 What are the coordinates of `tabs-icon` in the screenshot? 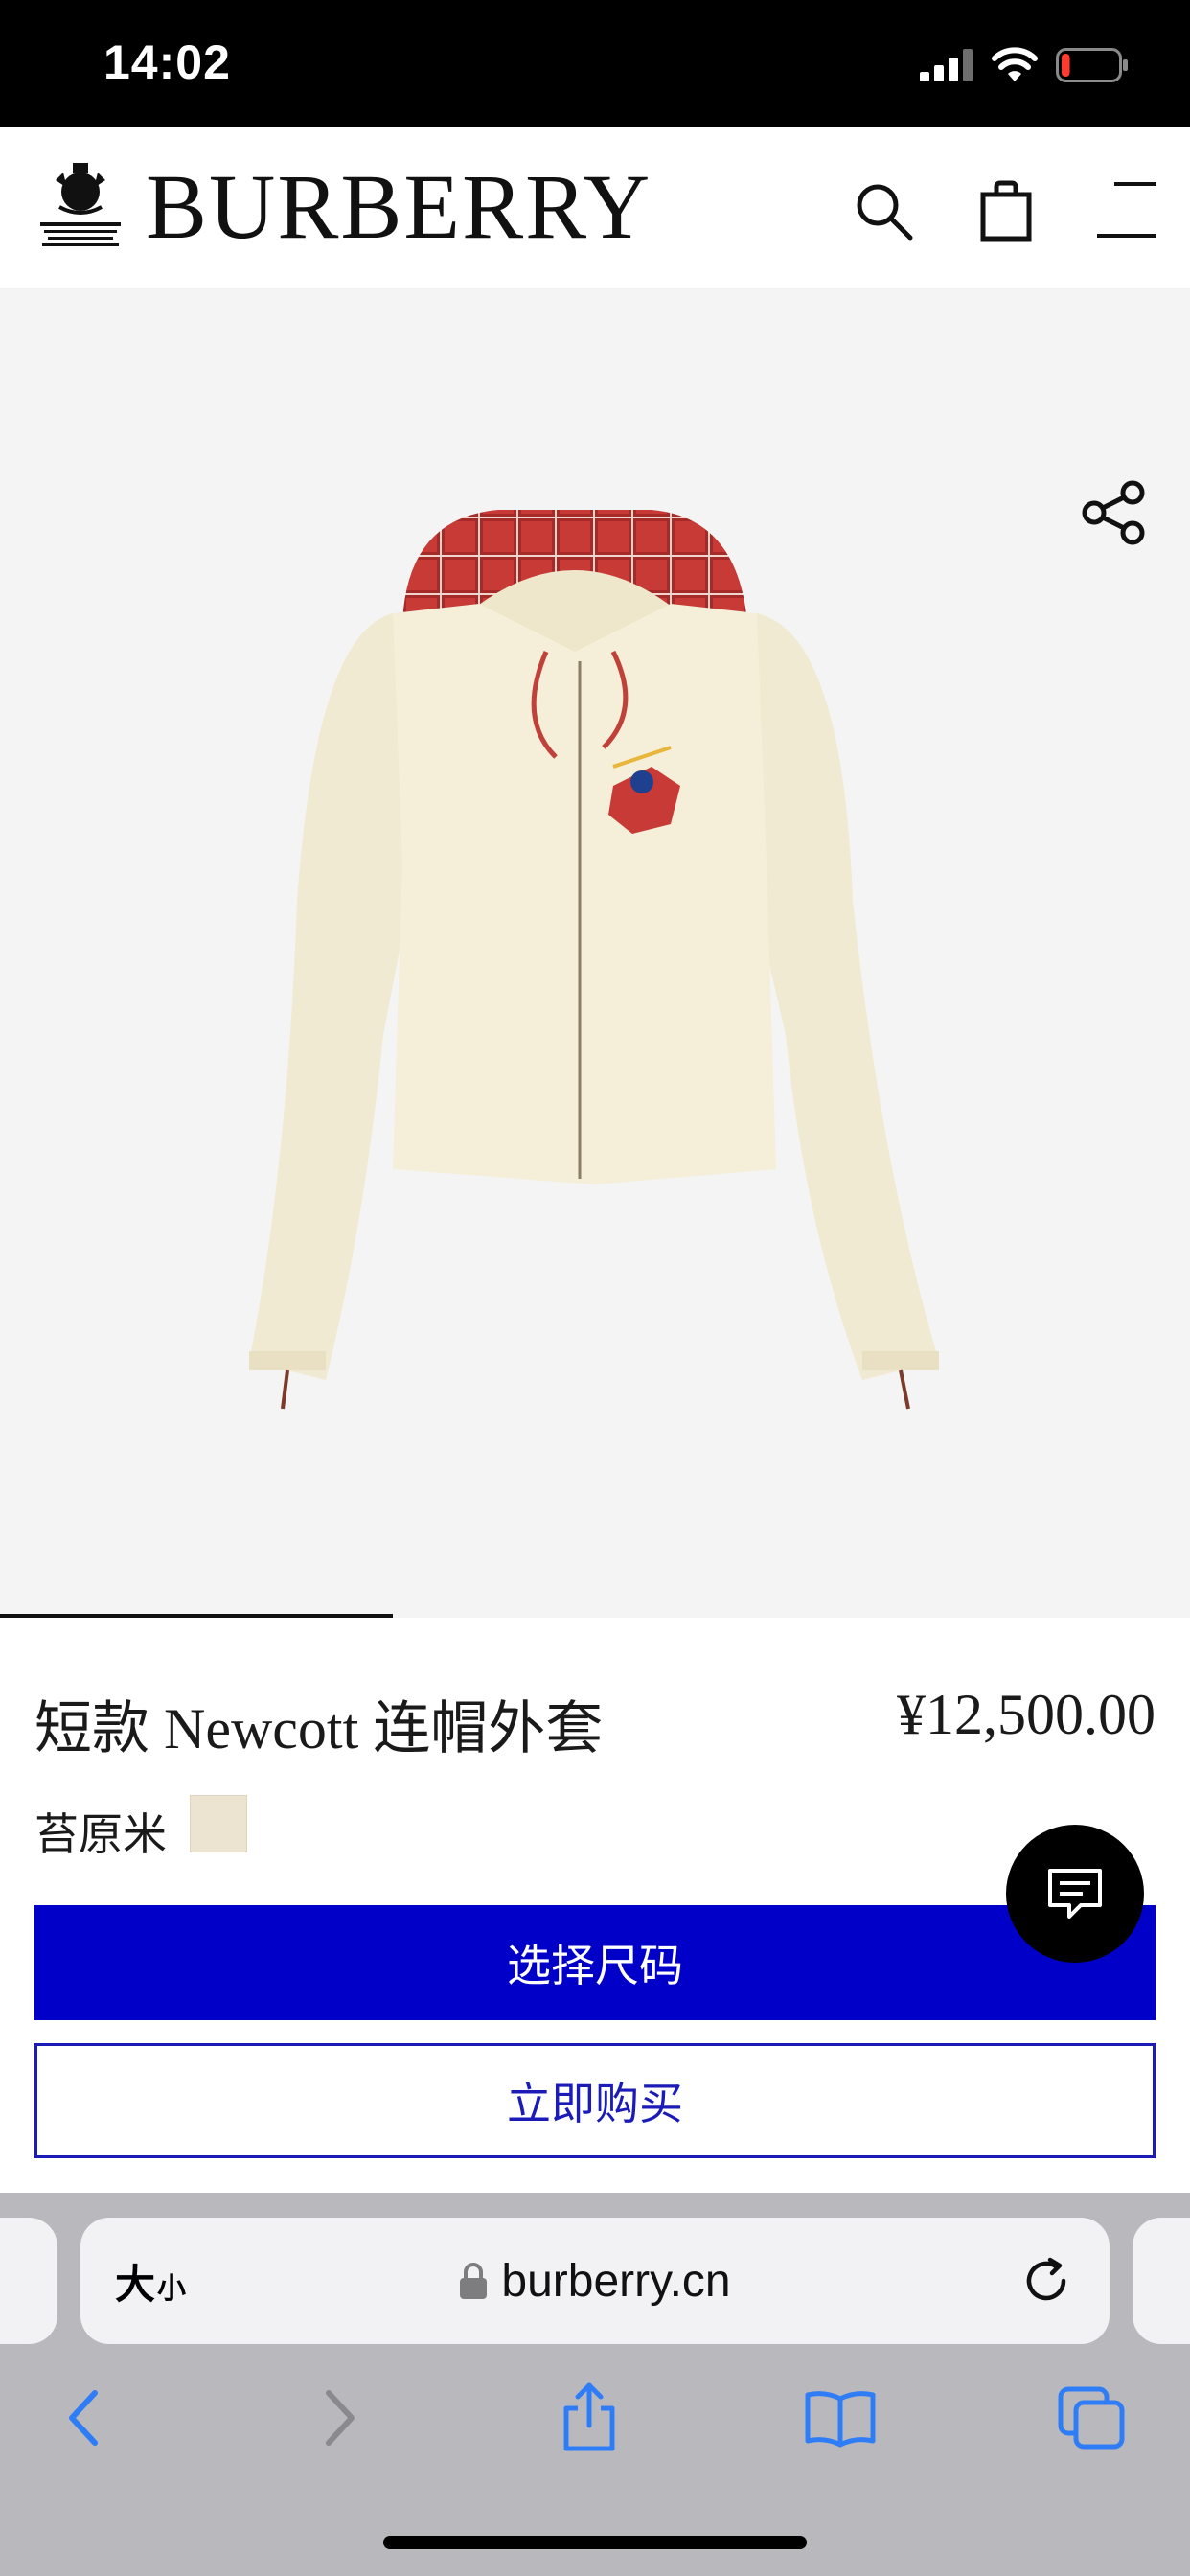 It's located at (1092, 2418).